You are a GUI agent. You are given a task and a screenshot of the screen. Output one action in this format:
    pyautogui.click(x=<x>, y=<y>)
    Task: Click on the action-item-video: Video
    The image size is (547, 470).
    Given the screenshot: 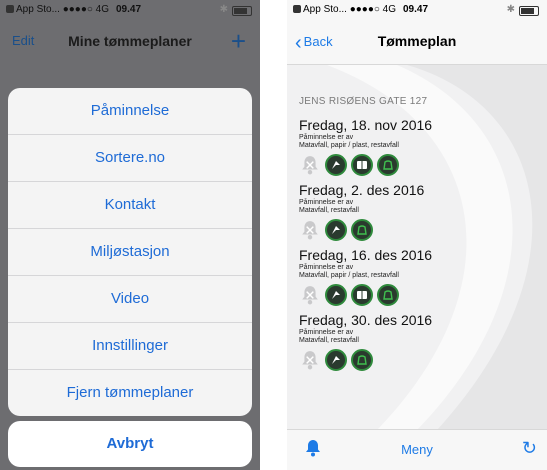 What is the action you would take?
    pyautogui.click(x=130, y=299)
    